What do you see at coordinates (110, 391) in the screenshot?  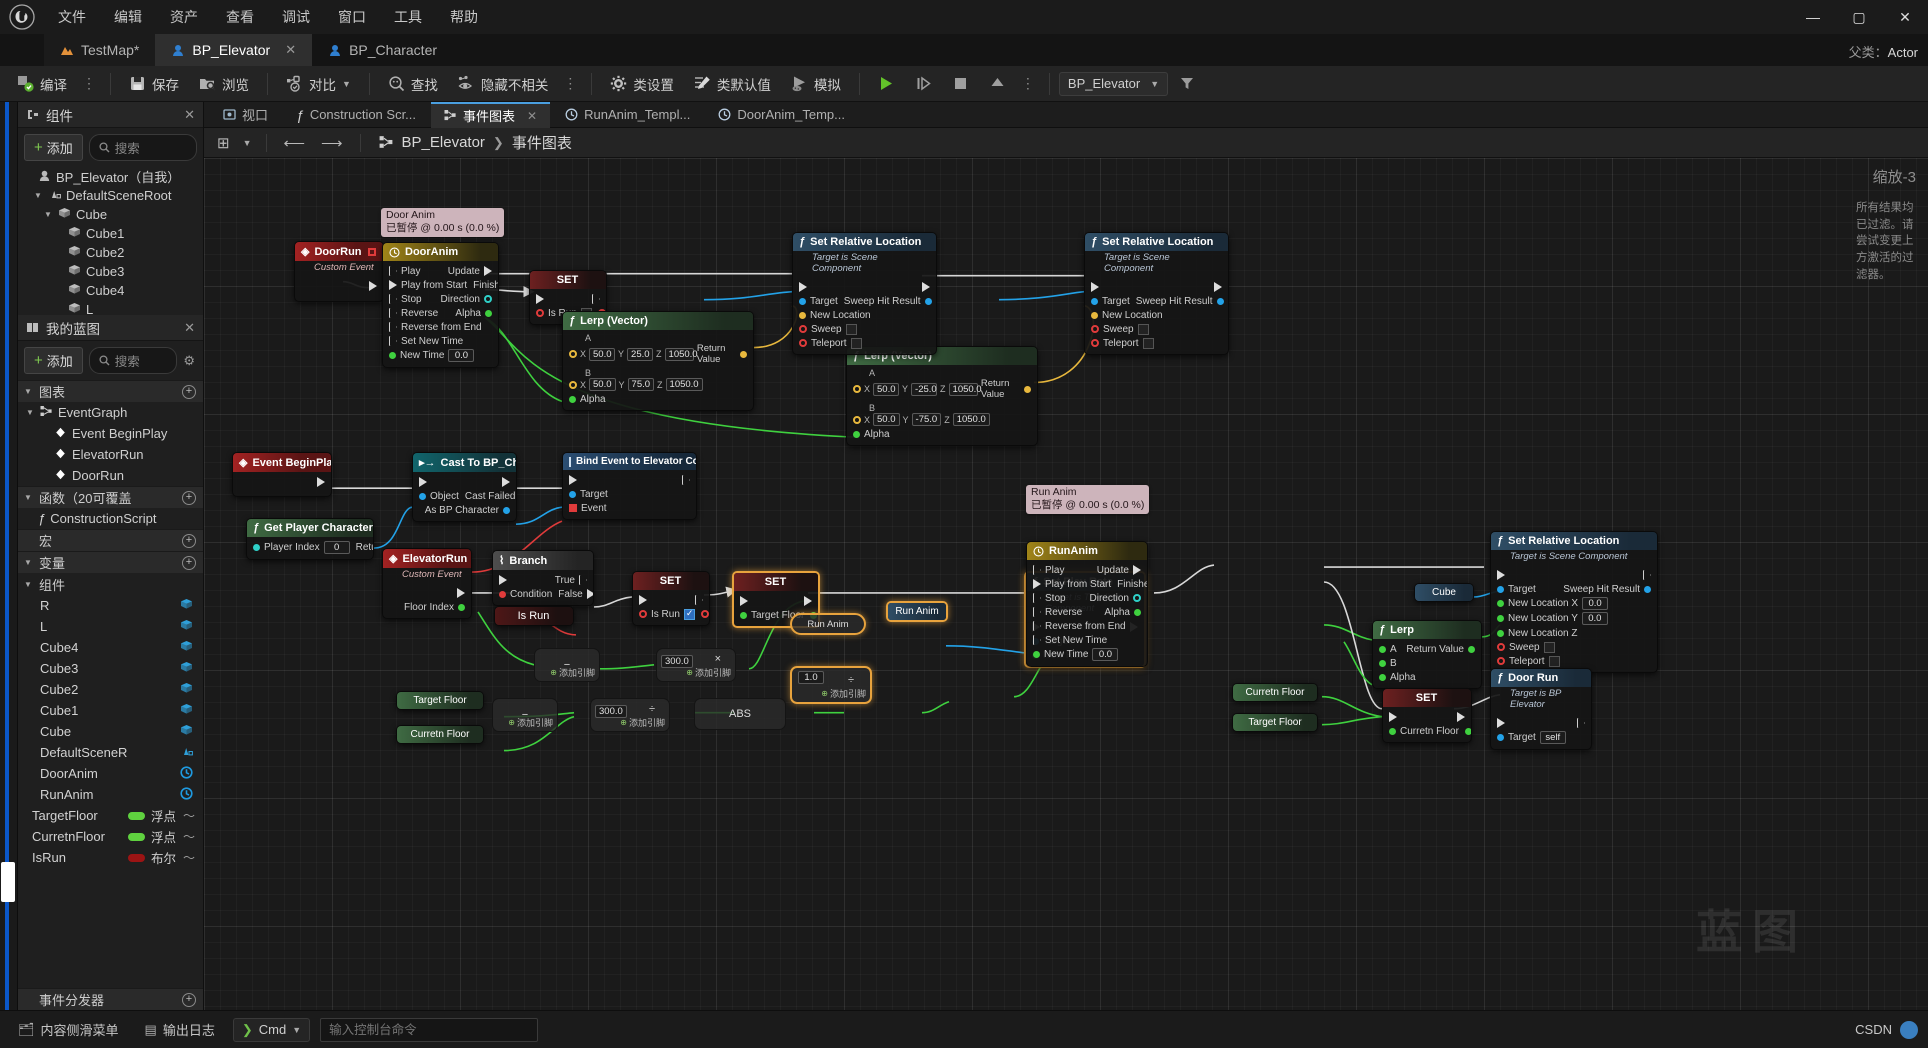 I see `section-graphs: ▼ 图表 +` at bounding box center [110, 391].